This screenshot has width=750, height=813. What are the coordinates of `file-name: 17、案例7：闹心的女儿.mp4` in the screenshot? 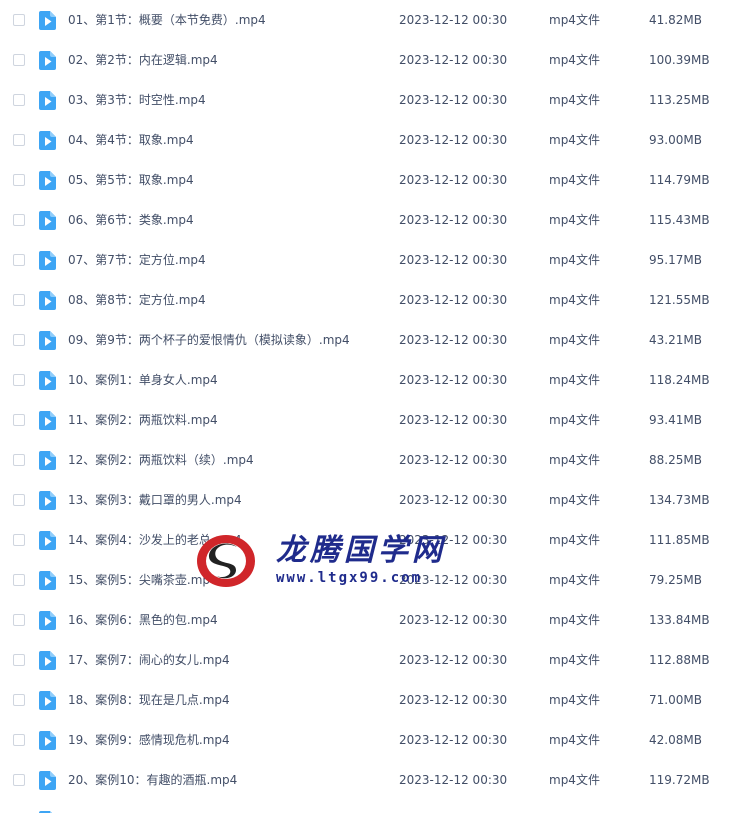 It's located at (149, 660).